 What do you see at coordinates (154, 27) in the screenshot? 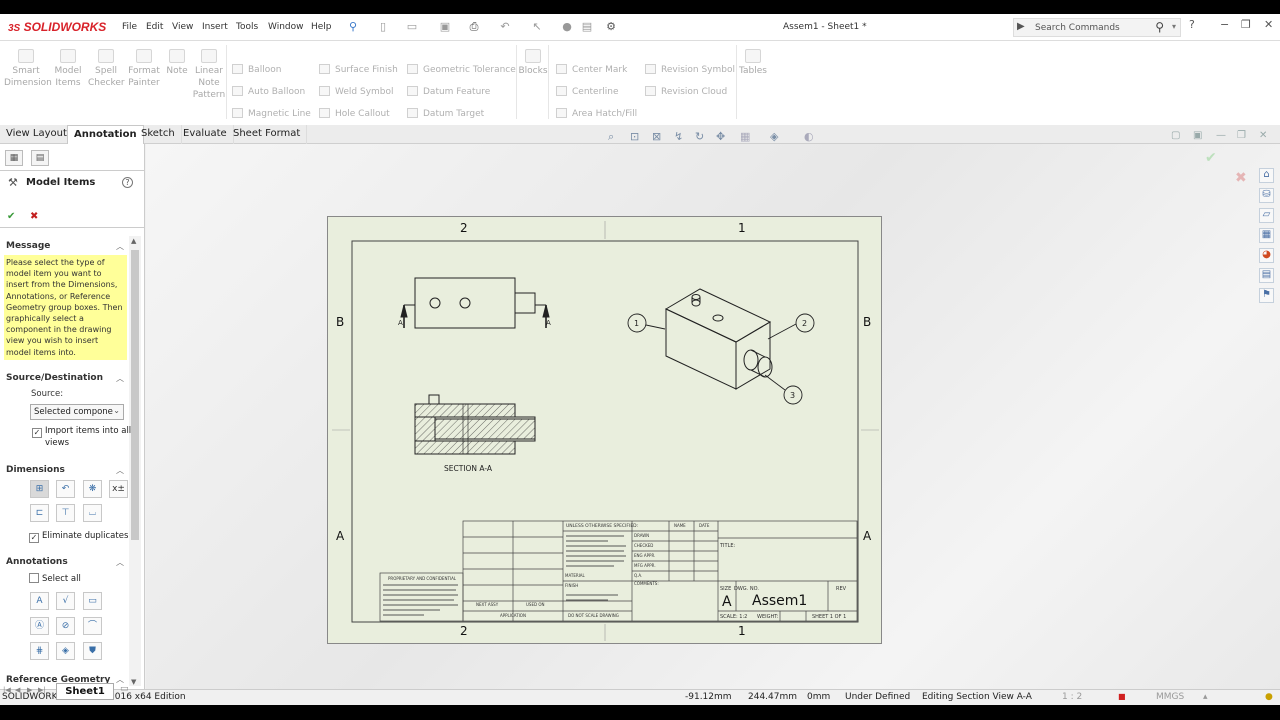
I see `menu-edit: Edit` at bounding box center [154, 27].